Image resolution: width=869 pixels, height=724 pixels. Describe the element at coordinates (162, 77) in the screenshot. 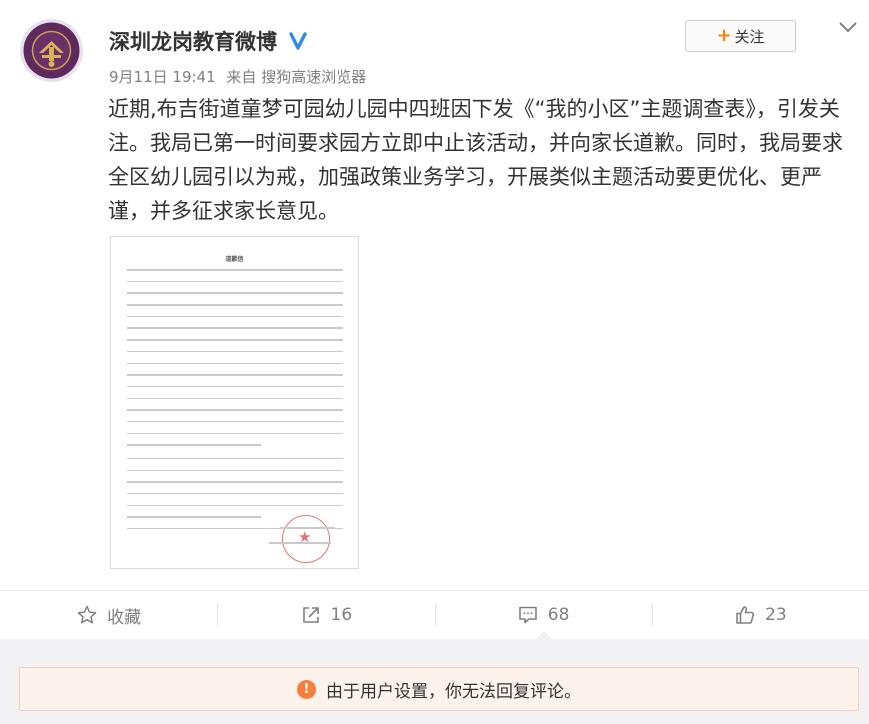

I see `post-time: 9月11日 19:41` at that location.